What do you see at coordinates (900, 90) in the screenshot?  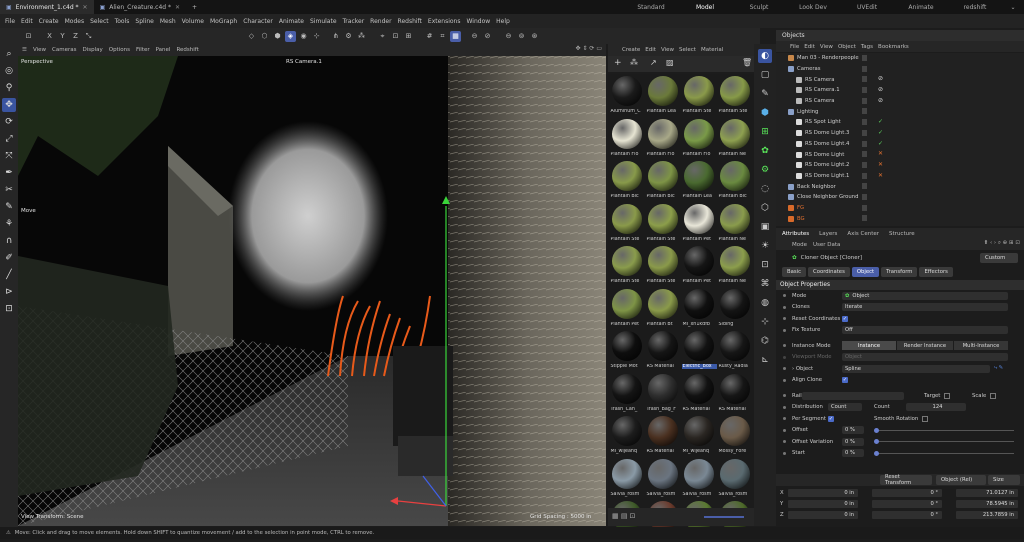 I see `object-row: RS Camera.1 ⊘` at bounding box center [900, 90].